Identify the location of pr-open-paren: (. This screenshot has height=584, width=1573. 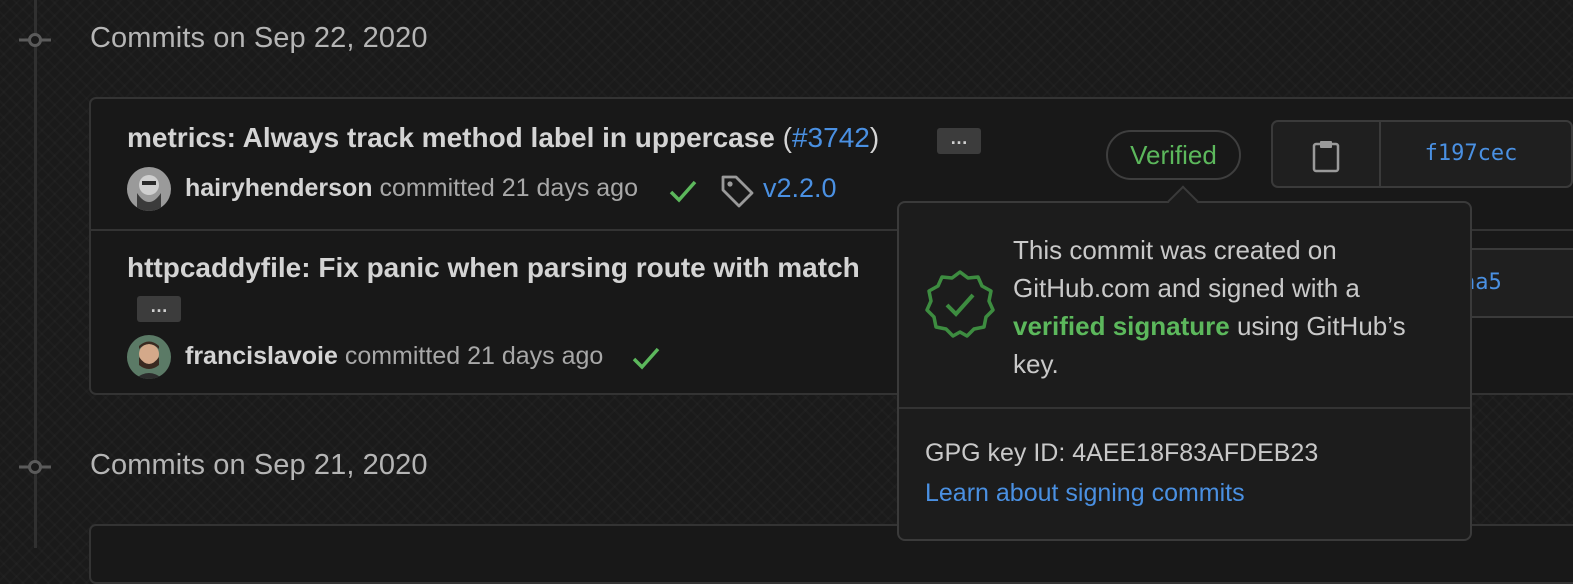
(787, 137).